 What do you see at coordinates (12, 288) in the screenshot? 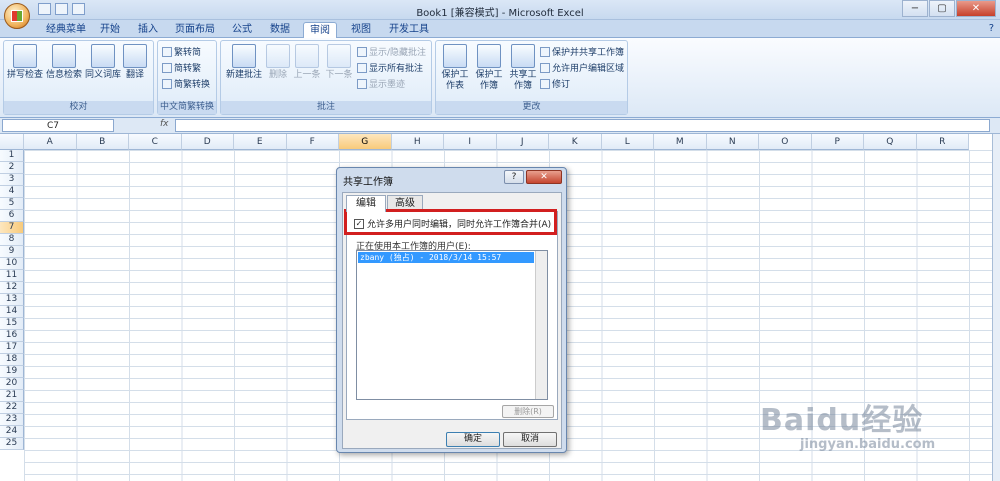
I see `row-header: 12` at bounding box center [12, 288].